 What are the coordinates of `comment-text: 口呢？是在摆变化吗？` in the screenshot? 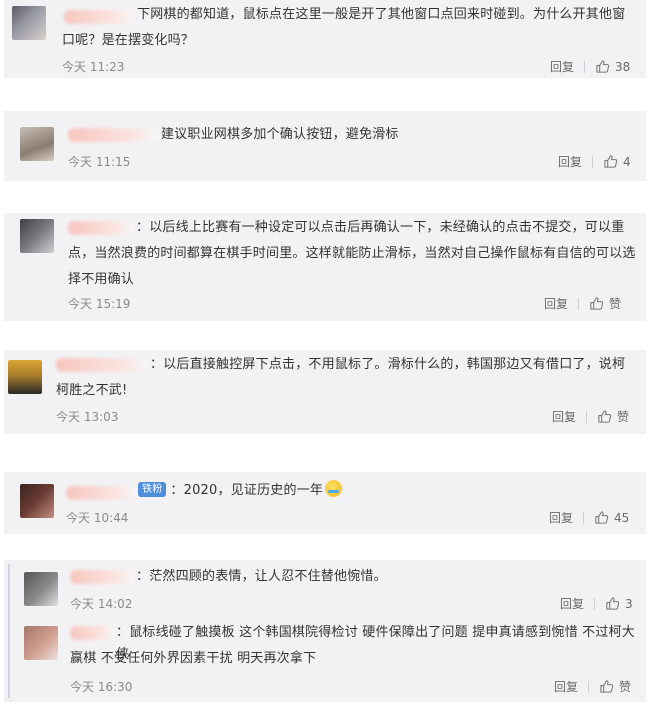 It's located at (312, 41).